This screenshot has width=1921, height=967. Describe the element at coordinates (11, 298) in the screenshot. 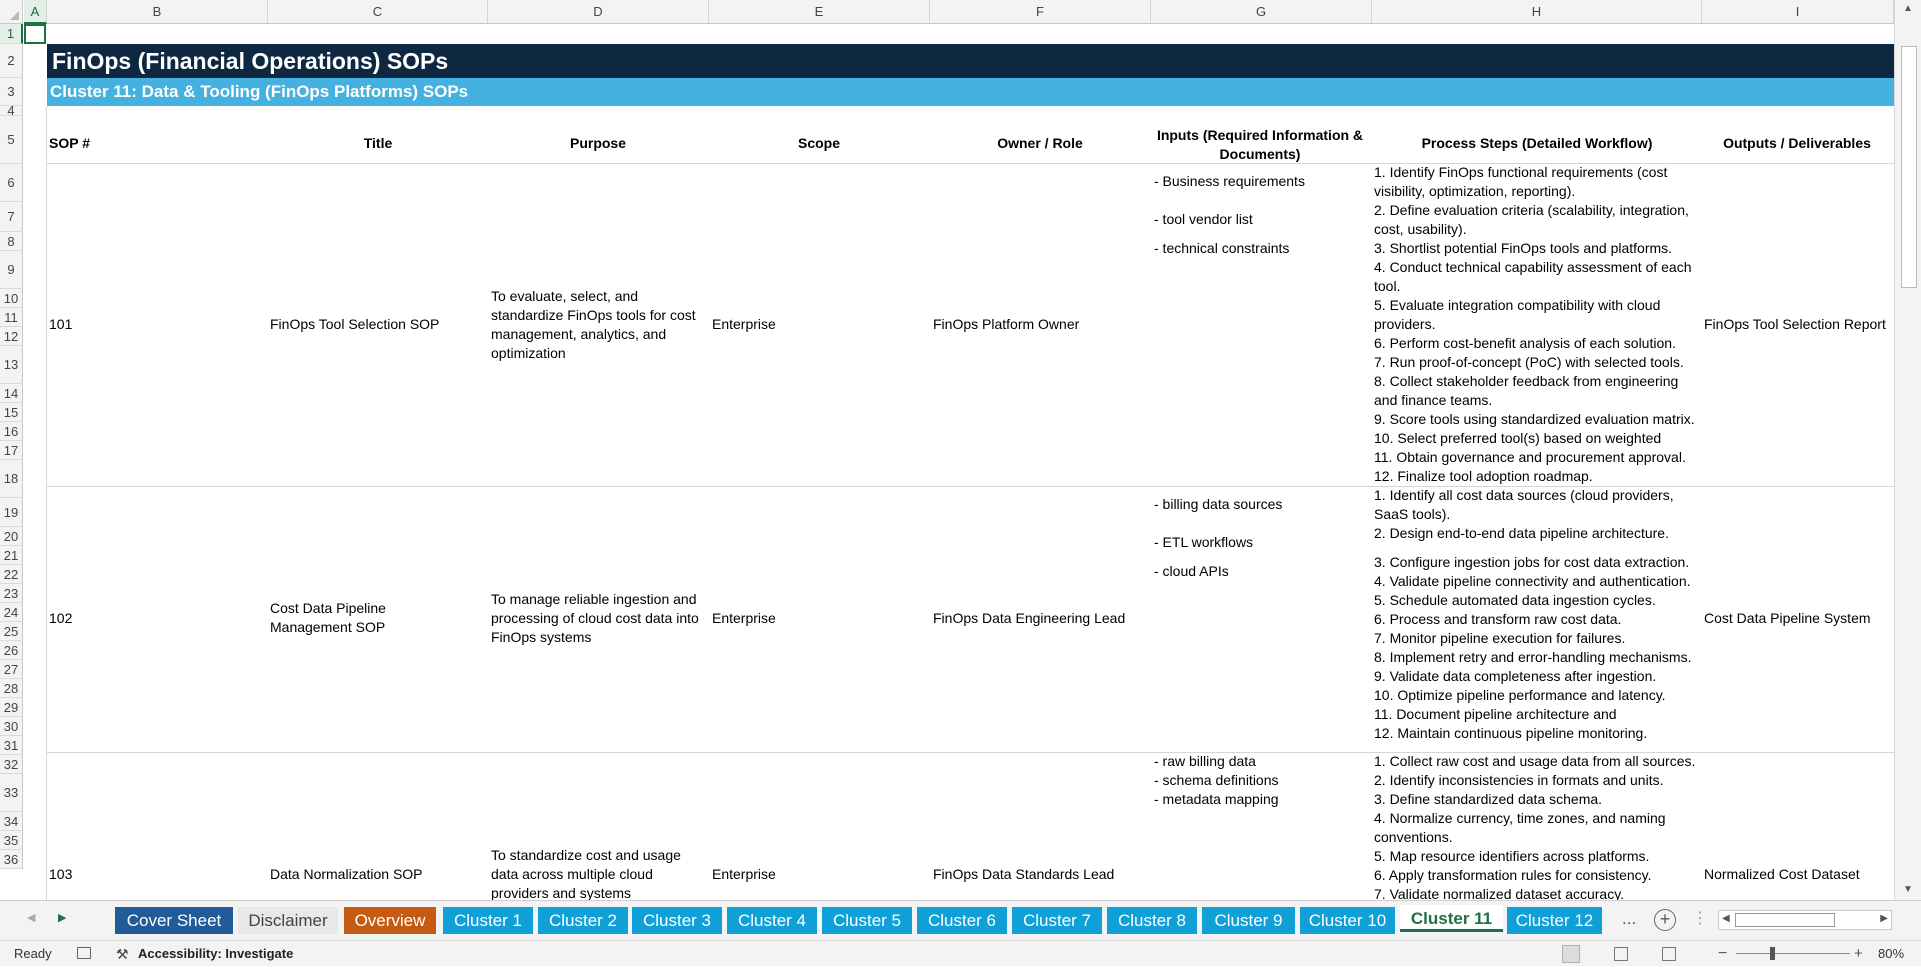

I see `row-header: 10` at that location.